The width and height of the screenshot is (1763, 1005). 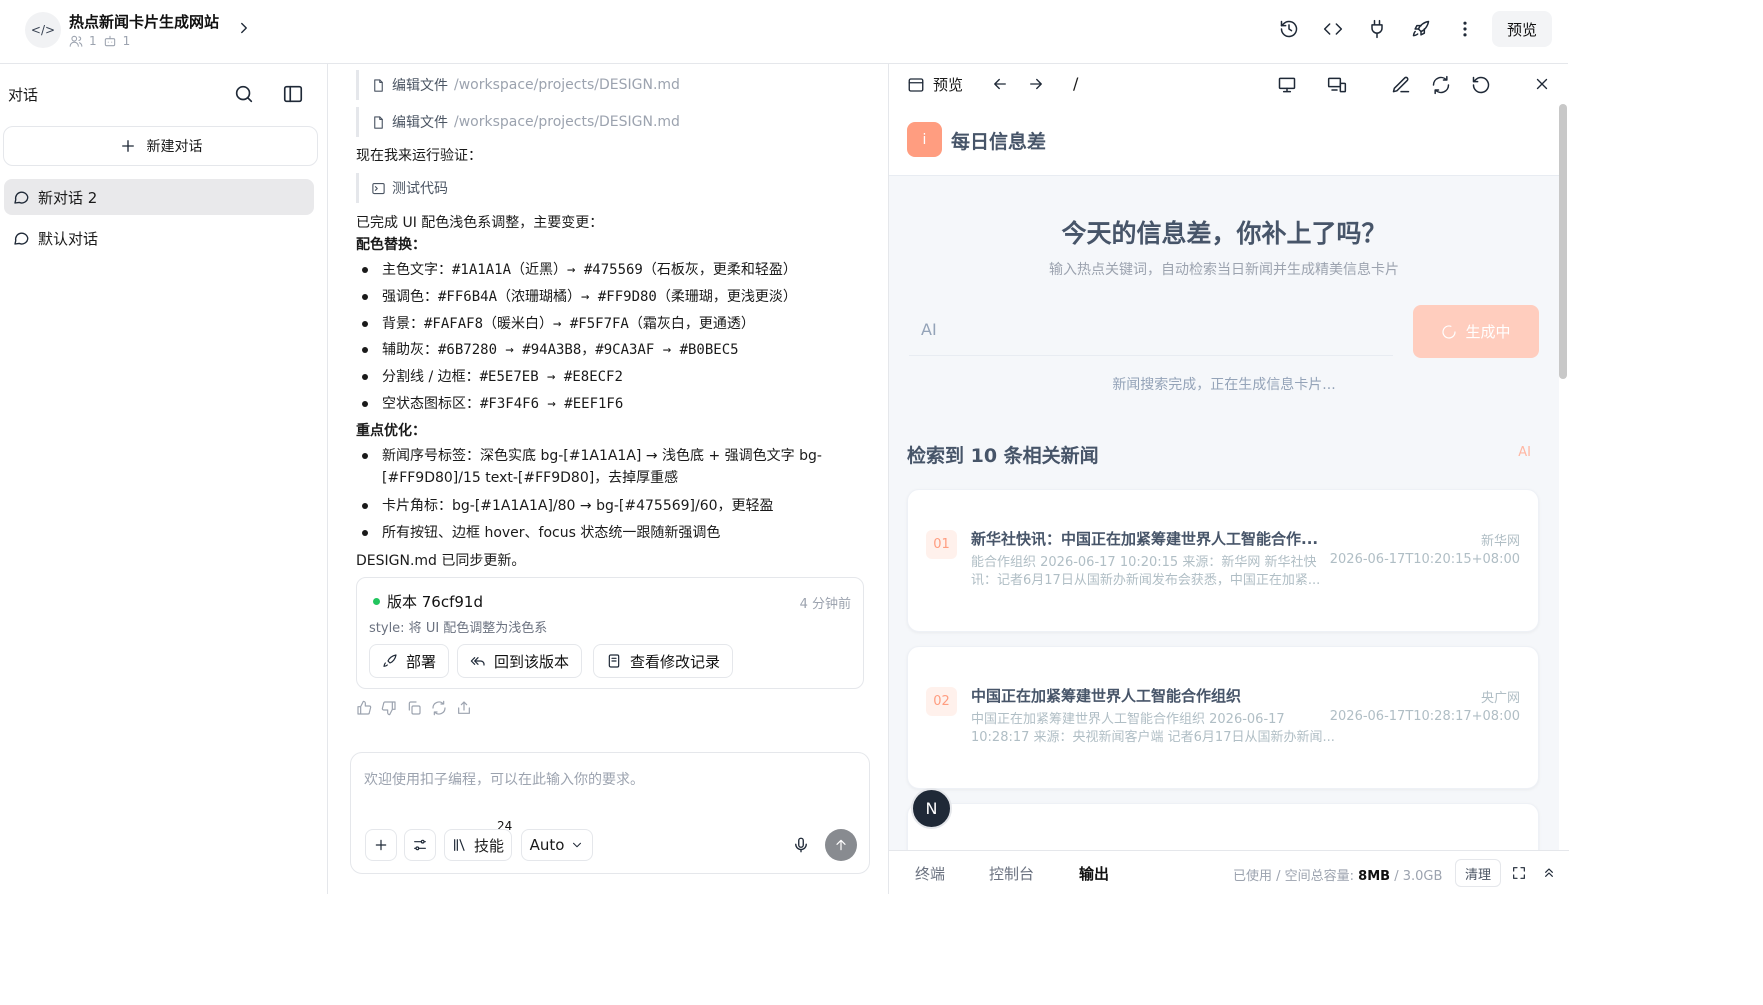 I want to click on send-button, so click(x=841, y=845).